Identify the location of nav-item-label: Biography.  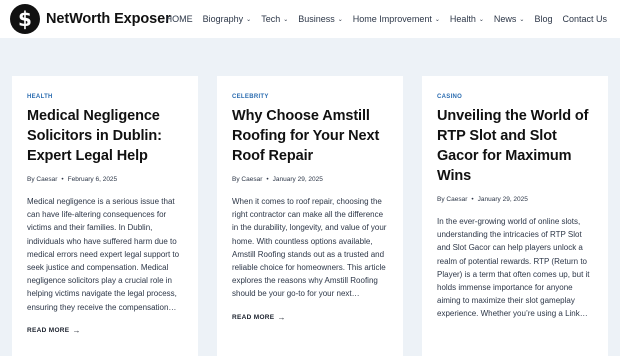
(223, 19).